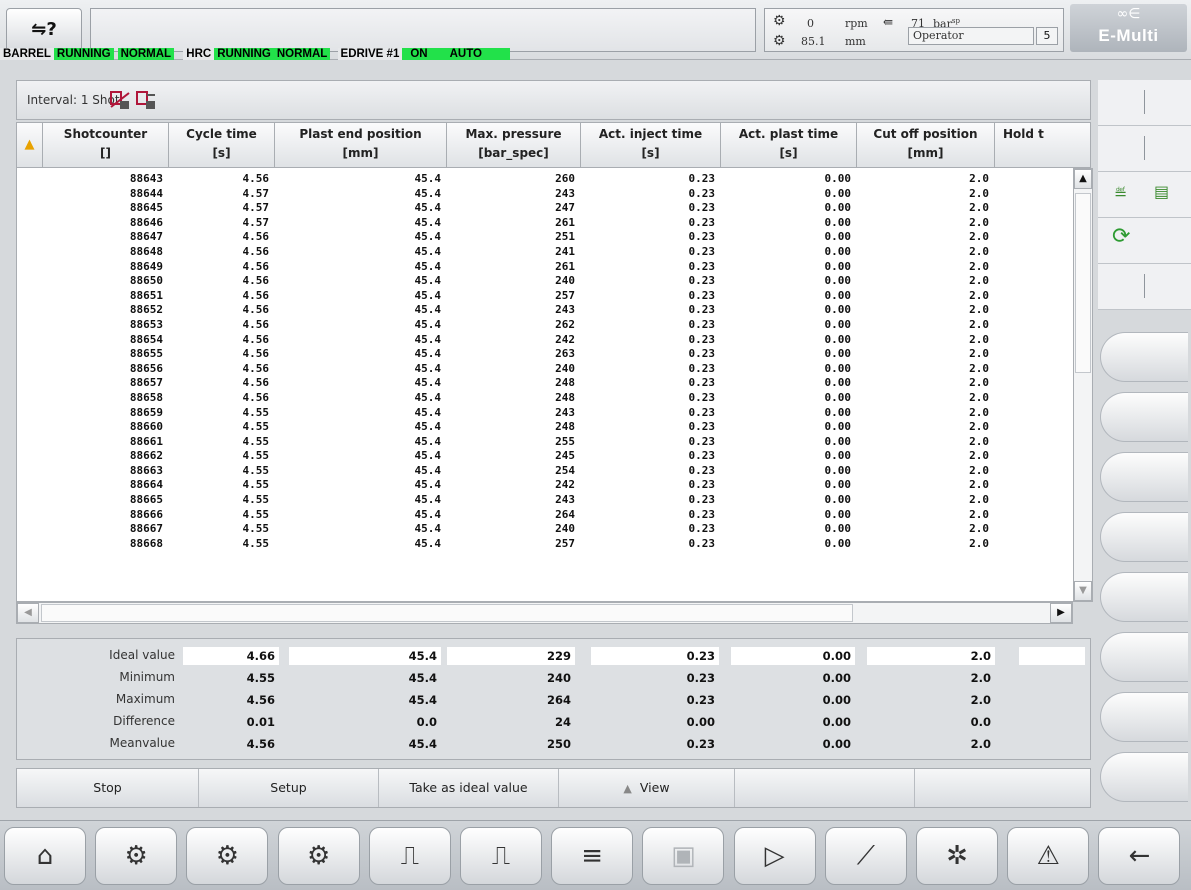 This screenshot has height=890, width=1191. Describe the element at coordinates (365, 656) in the screenshot. I see `ideal-value-field: 45.4` at that location.